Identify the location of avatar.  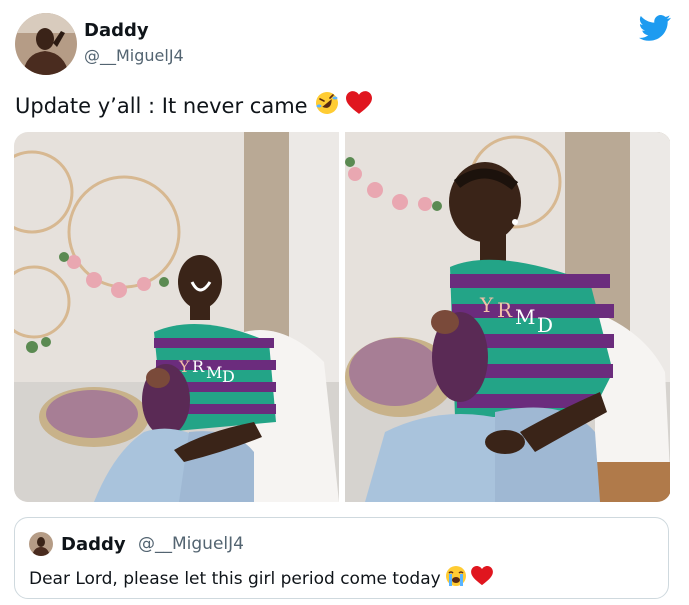
(46, 44).